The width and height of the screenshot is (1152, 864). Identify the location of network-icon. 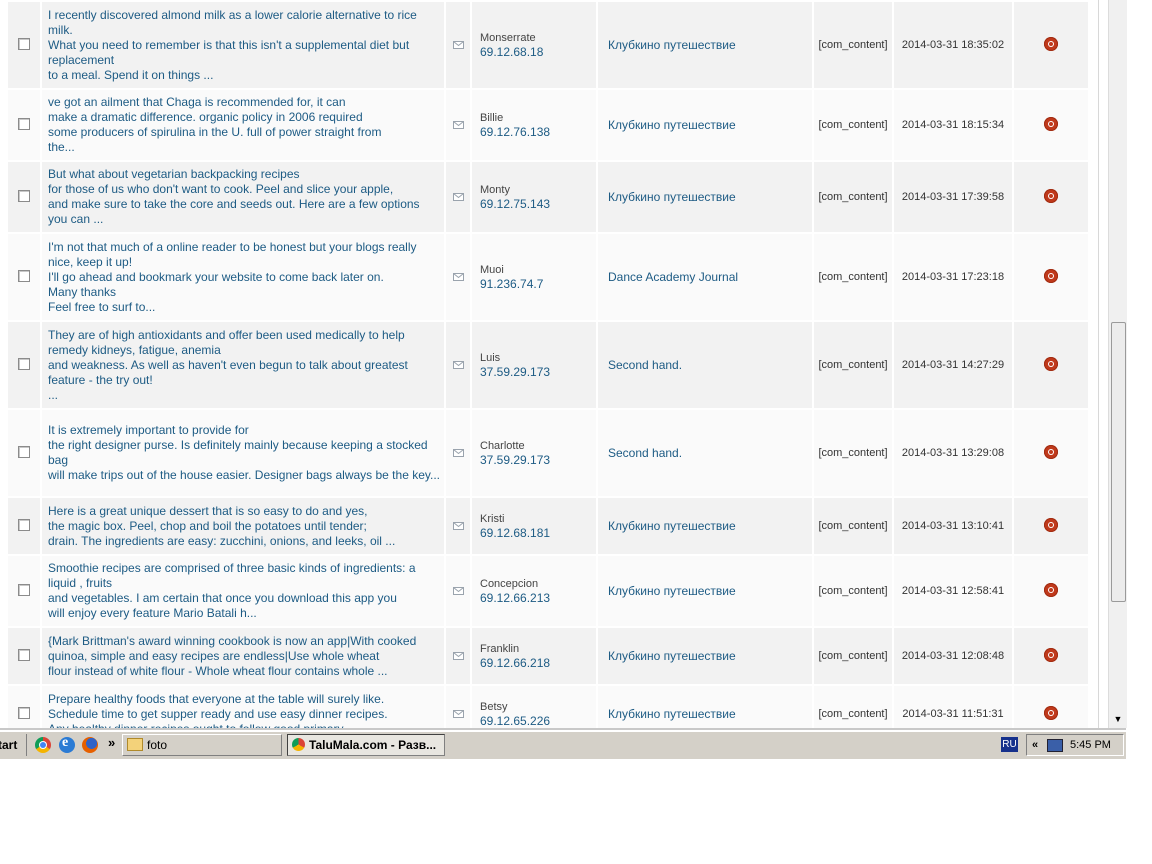
(1055, 745).